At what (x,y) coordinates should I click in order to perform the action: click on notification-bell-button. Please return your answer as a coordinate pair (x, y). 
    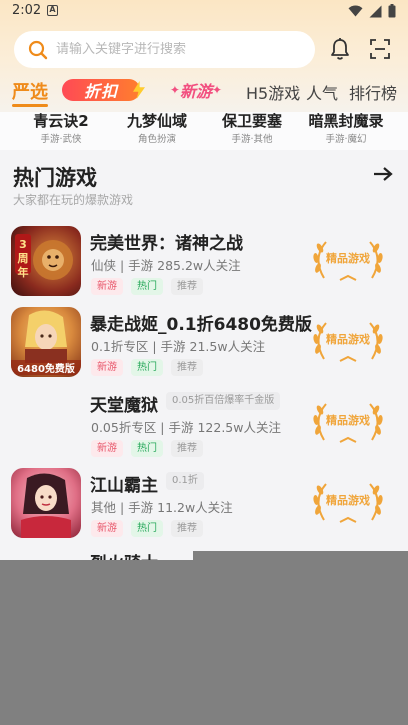
    Looking at the image, I should click on (340, 49).